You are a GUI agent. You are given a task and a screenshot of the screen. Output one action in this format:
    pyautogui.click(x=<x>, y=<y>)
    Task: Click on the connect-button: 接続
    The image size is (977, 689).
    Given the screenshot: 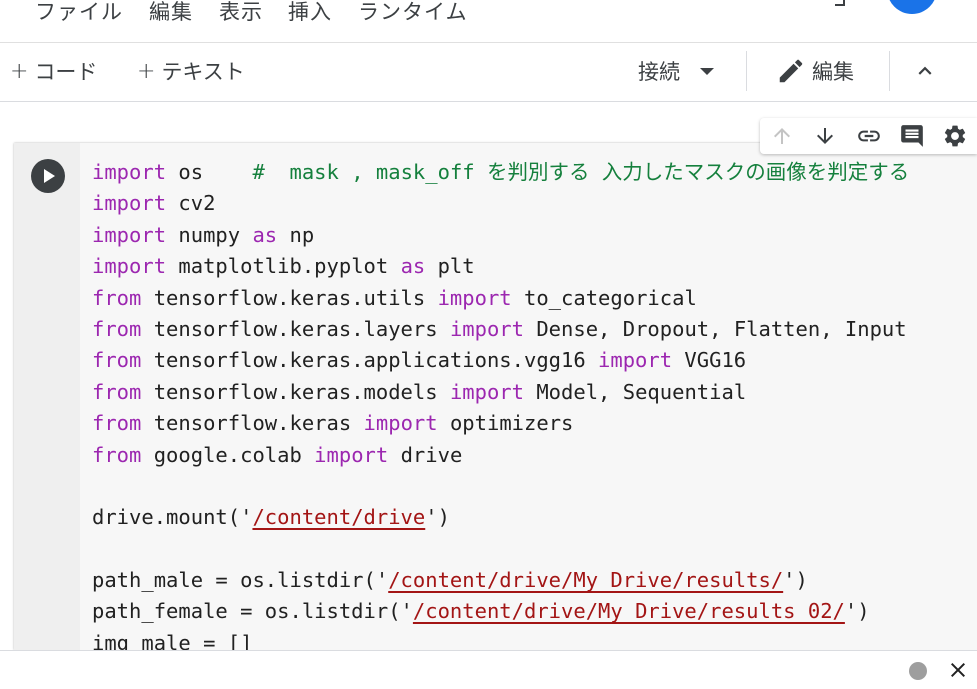 What is the action you would take?
    pyautogui.click(x=679, y=71)
    